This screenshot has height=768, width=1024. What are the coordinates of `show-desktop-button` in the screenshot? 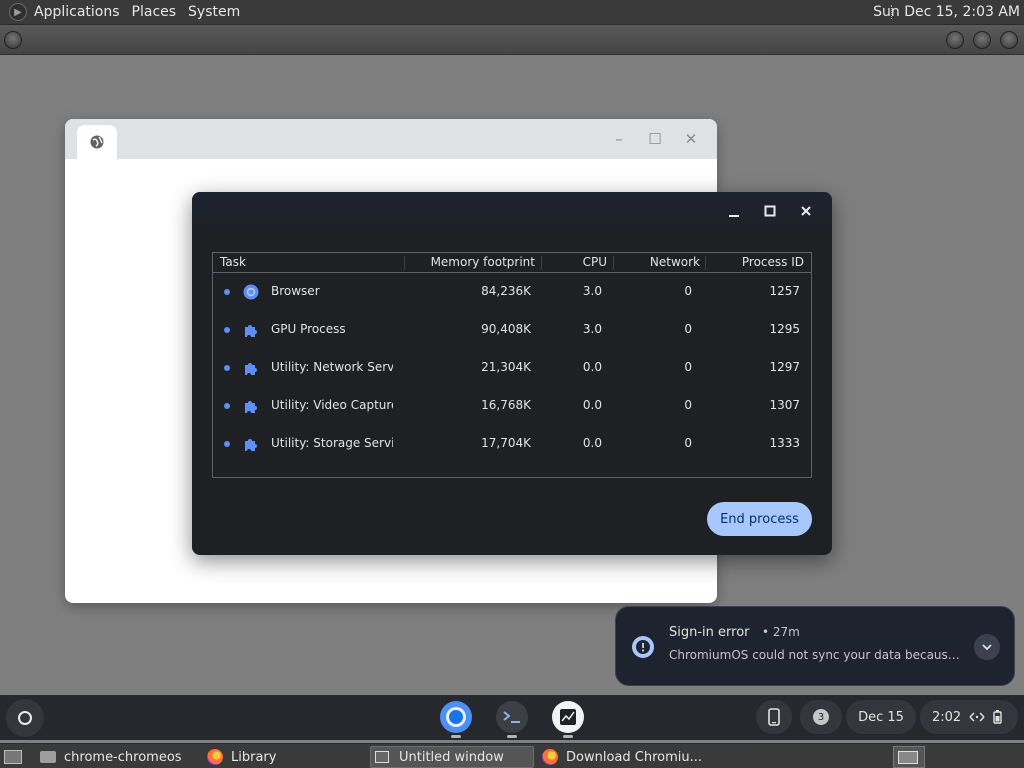 It's located at (15, 757).